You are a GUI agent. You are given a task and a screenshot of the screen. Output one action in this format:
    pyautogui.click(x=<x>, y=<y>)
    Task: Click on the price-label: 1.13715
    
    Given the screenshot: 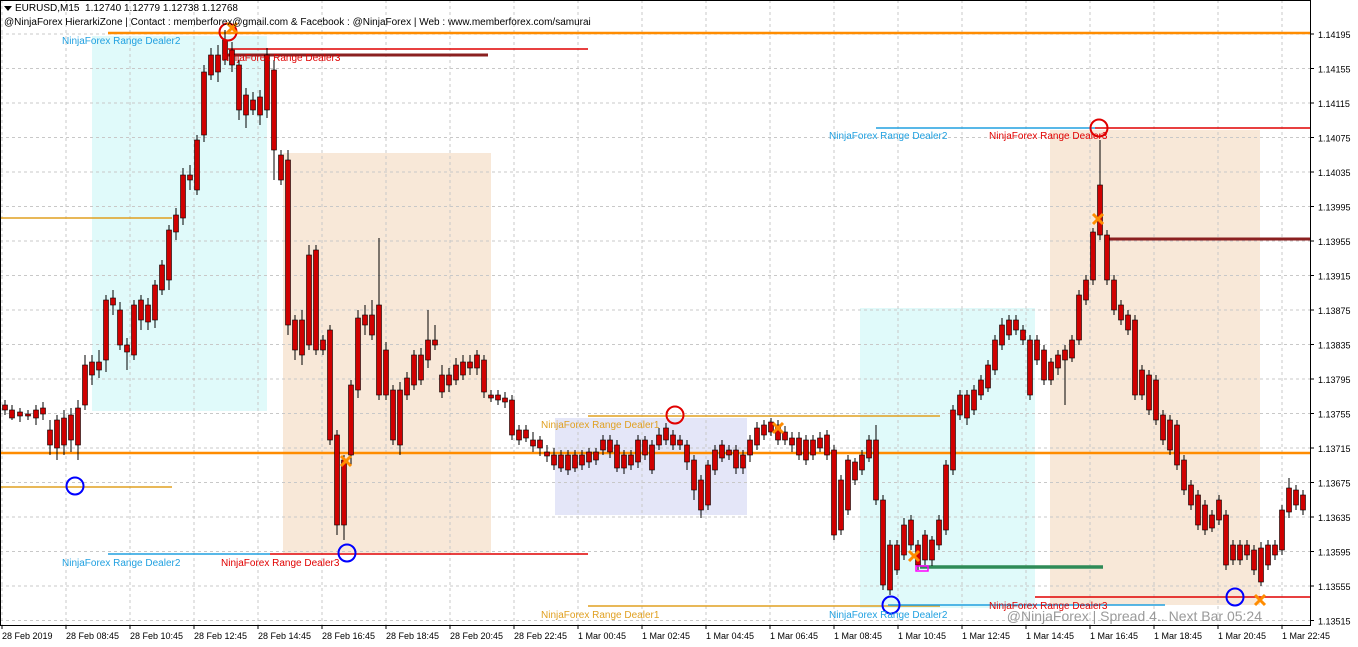 What is the action you would take?
    pyautogui.click(x=1334, y=449)
    